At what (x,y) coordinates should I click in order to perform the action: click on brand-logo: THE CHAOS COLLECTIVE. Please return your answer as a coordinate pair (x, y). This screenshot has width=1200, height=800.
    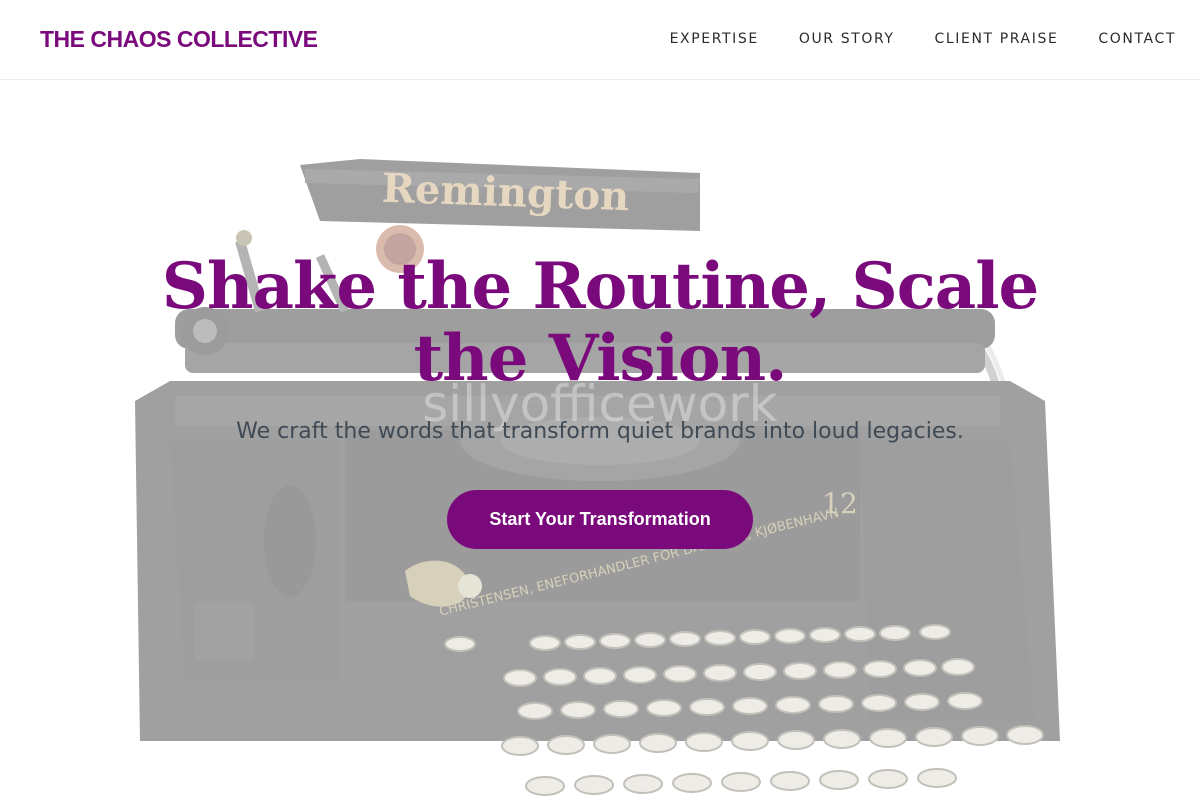
    Looking at the image, I should click on (179, 39).